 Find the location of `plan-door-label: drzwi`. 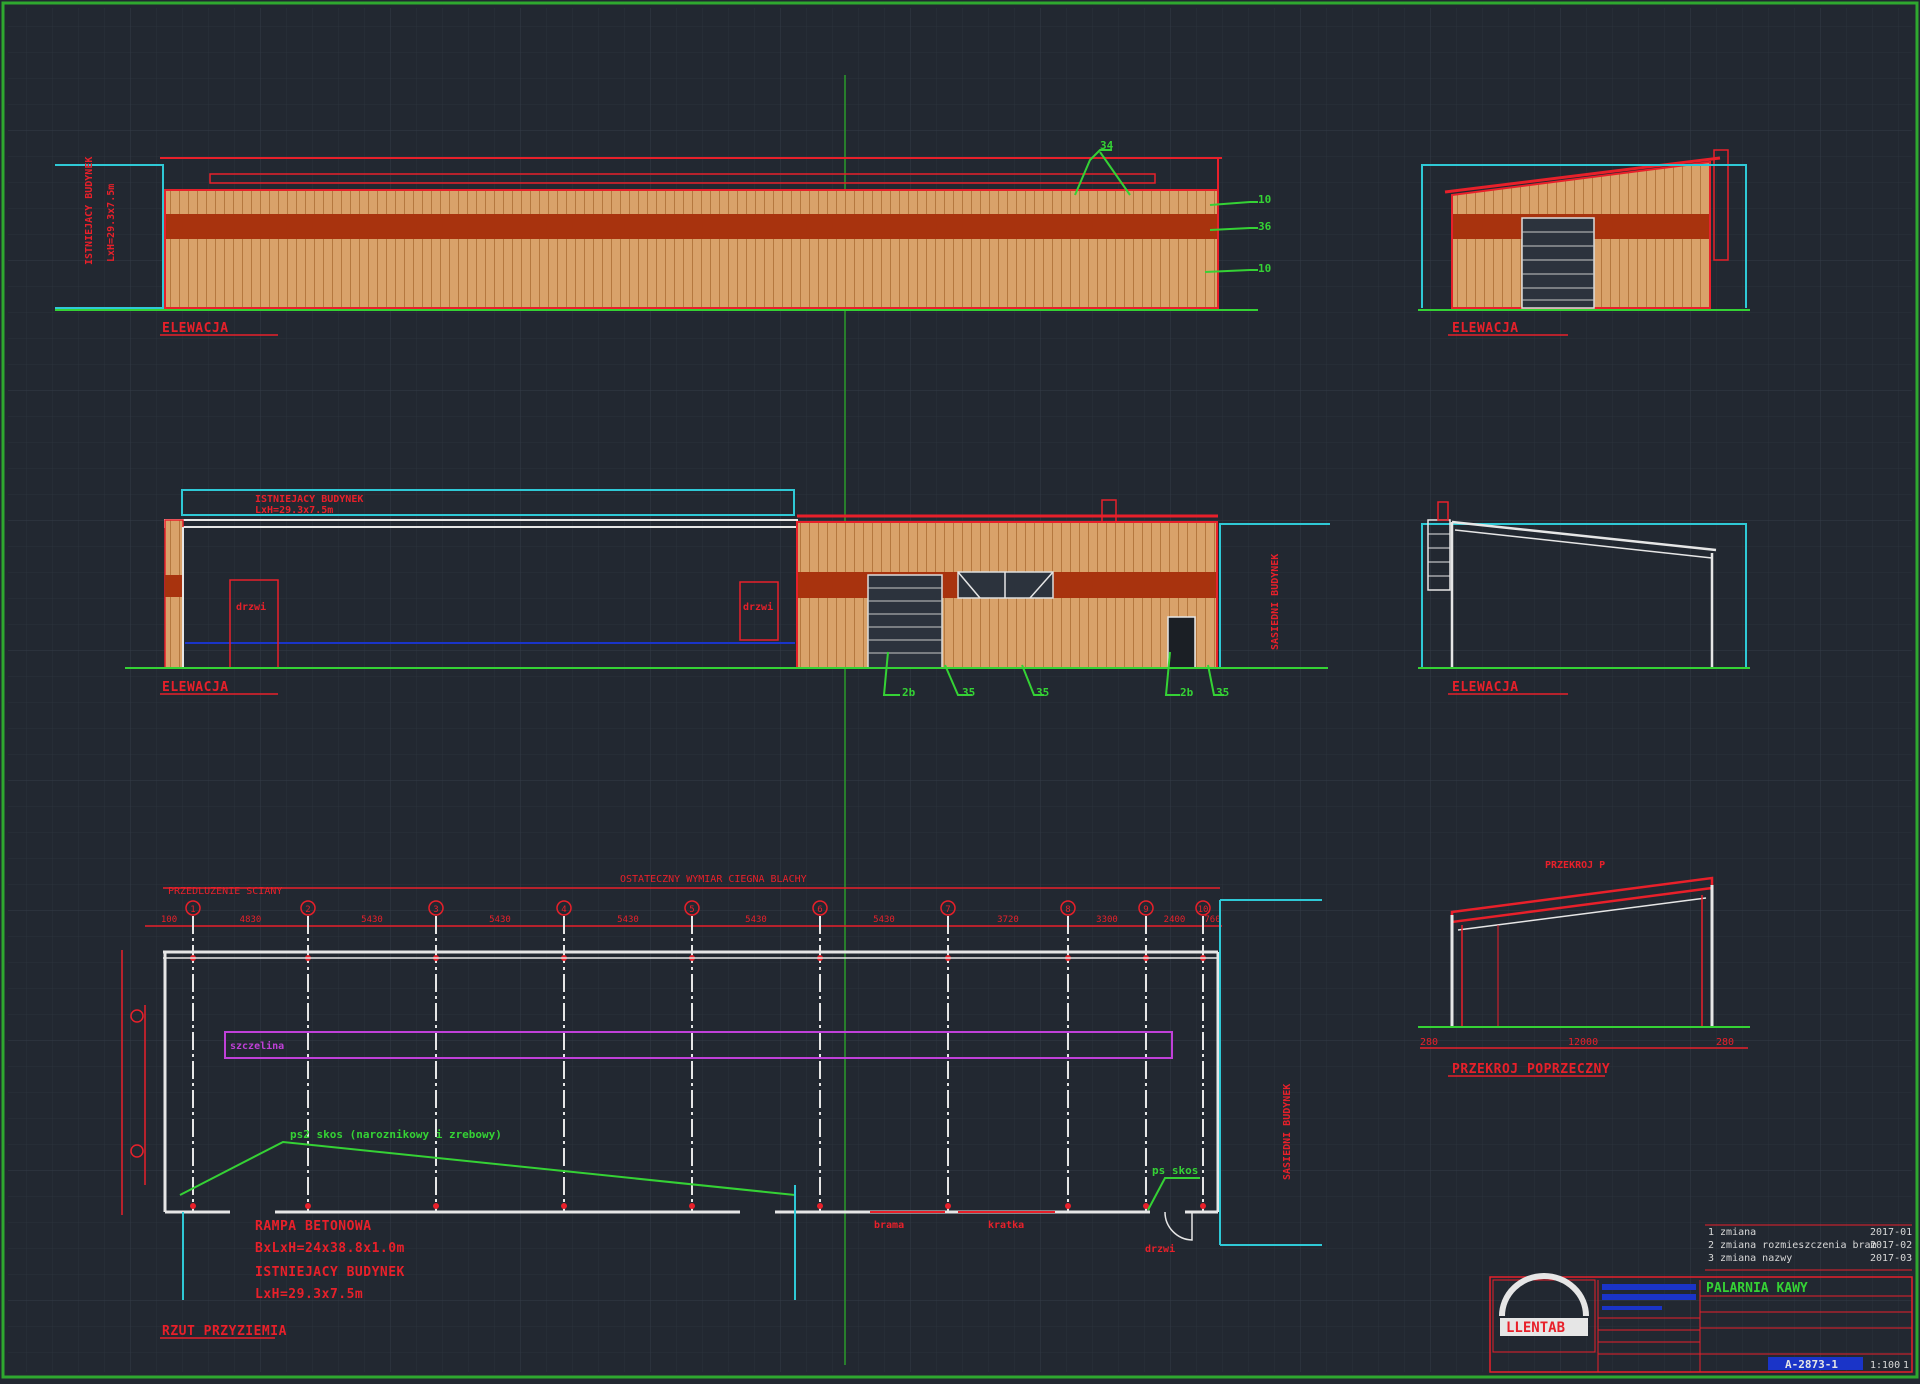

plan-door-label: drzwi is located at coordinates (1160, 1249).